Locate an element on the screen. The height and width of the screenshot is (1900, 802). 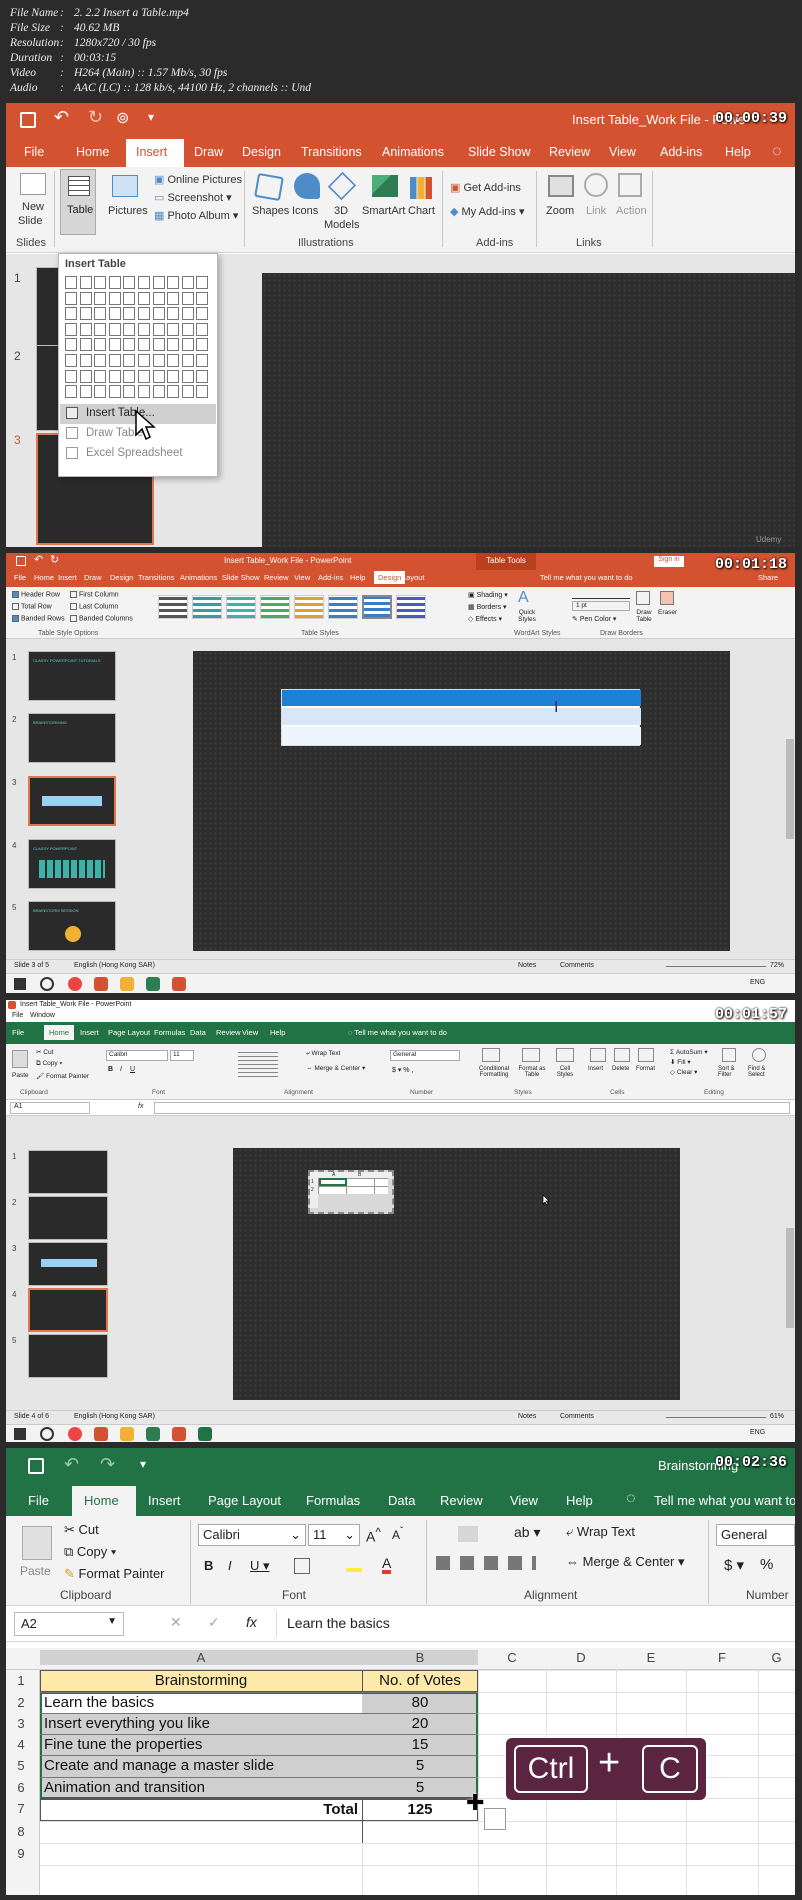
eraser-icon is located at coordinates (667, 598).